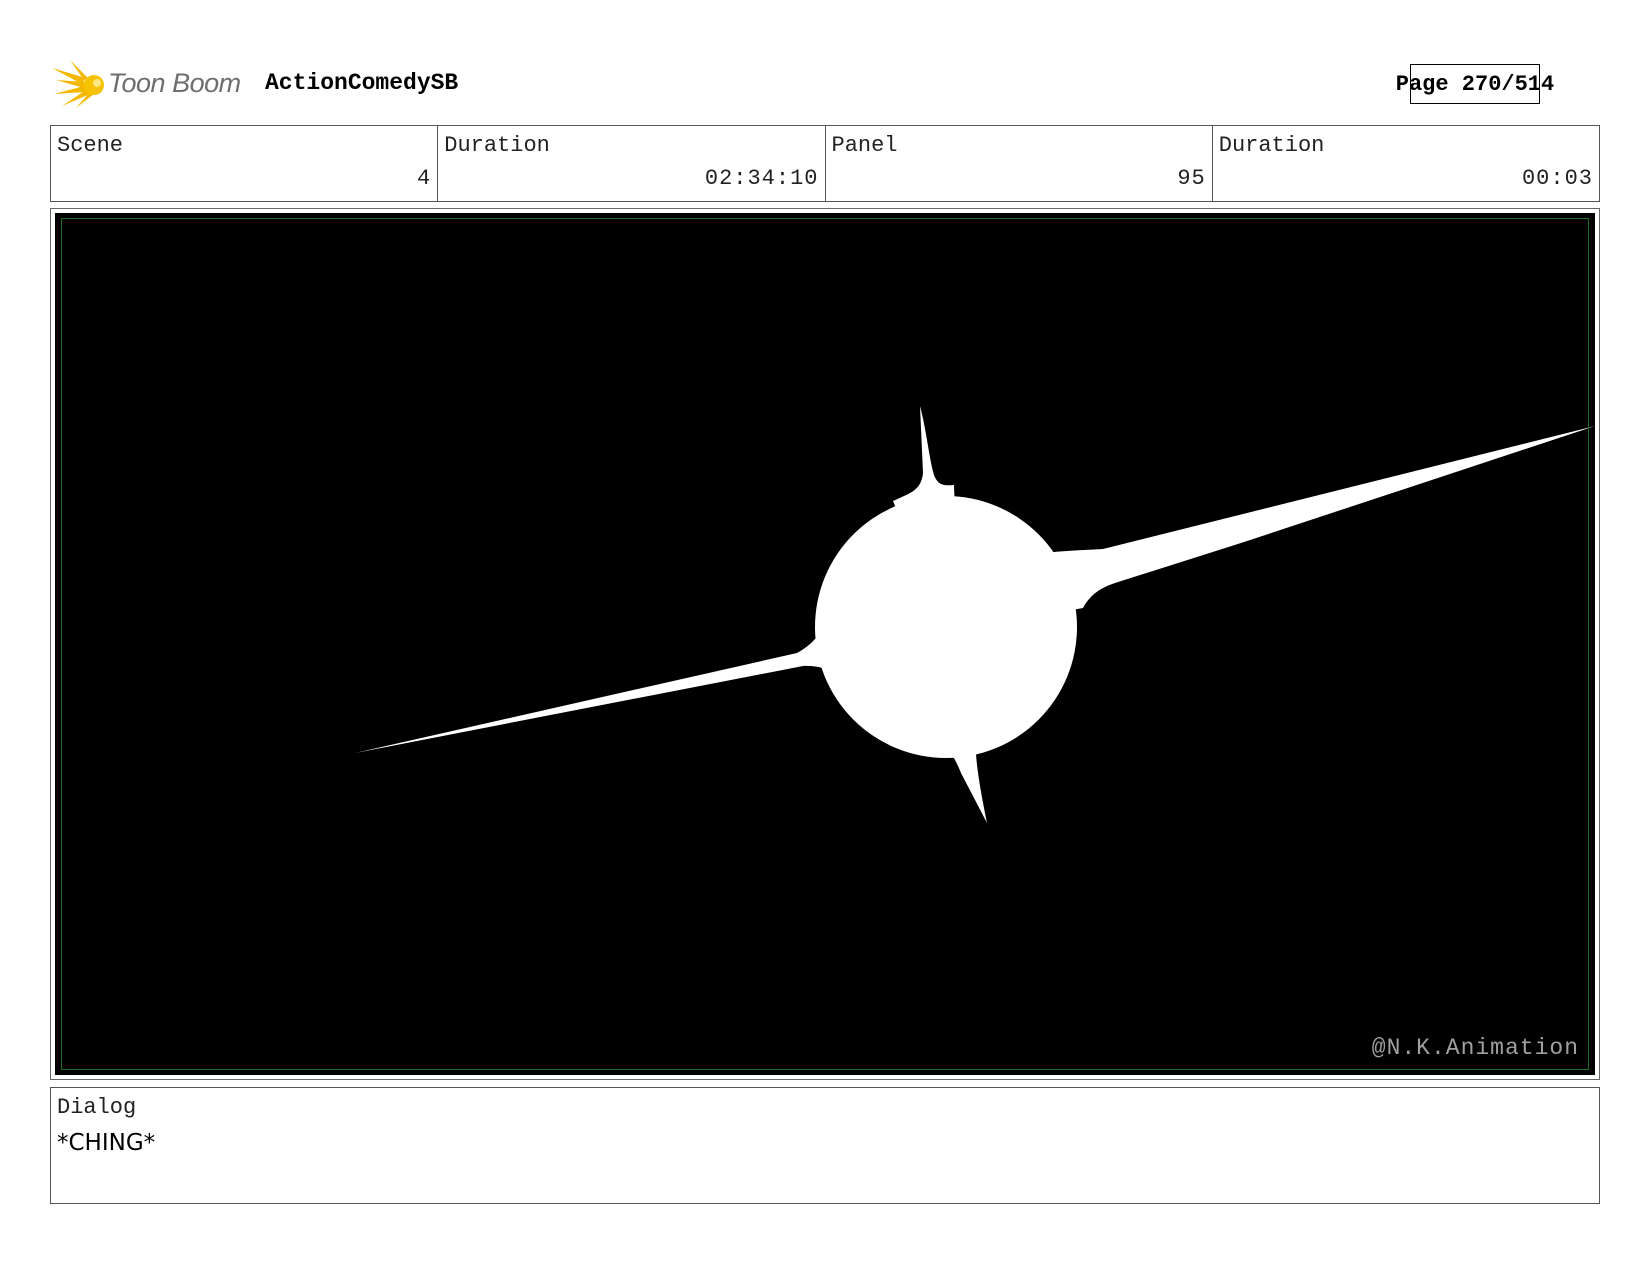  Describe the element at coordinates (362, 83) in the screenshot. I see `project-title: ActionComedySB` at that location.